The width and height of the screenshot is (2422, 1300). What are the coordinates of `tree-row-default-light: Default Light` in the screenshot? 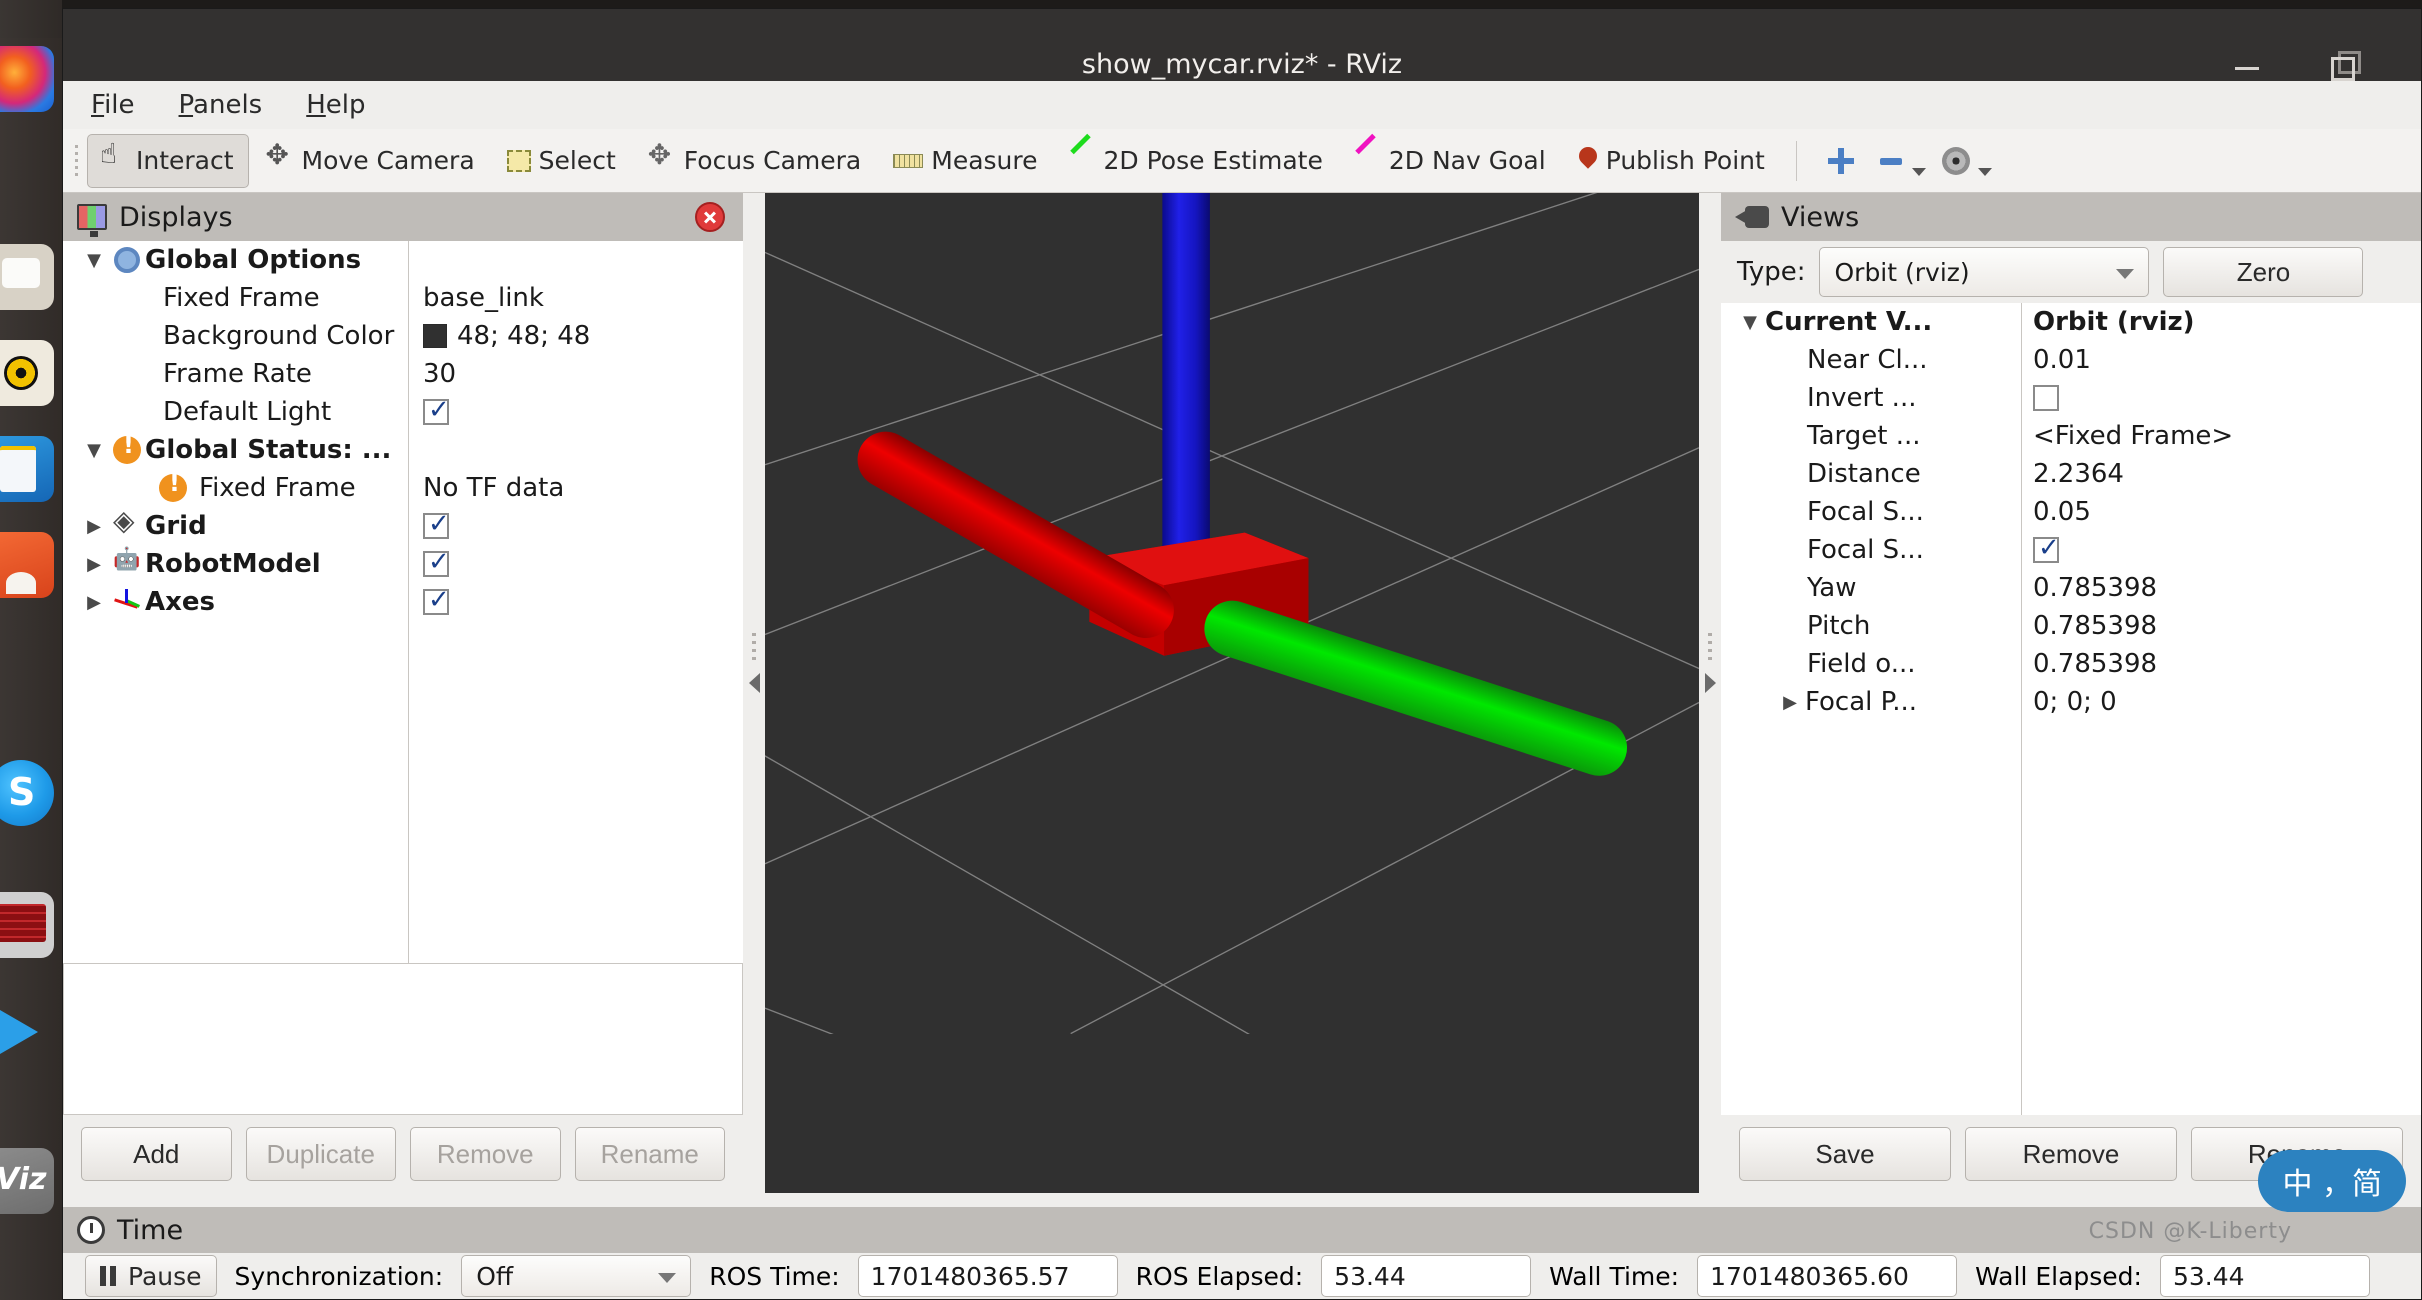 It's located at (403, 412).